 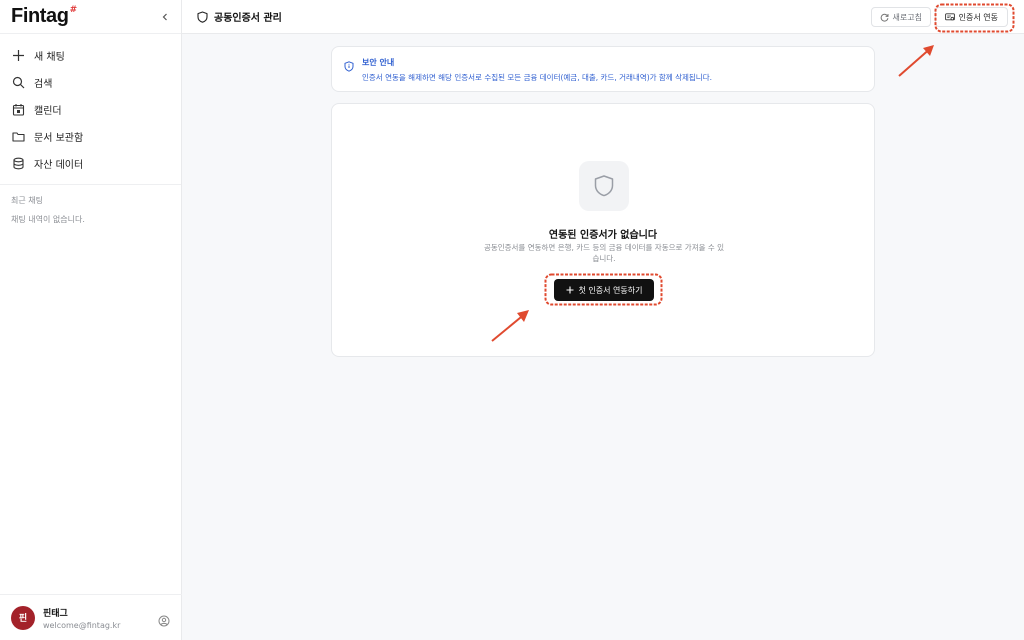 What do you see at coordinates (40, 16) in the screenshot?
I see `app-logo: Fintag` at bounding box center [40, 16].